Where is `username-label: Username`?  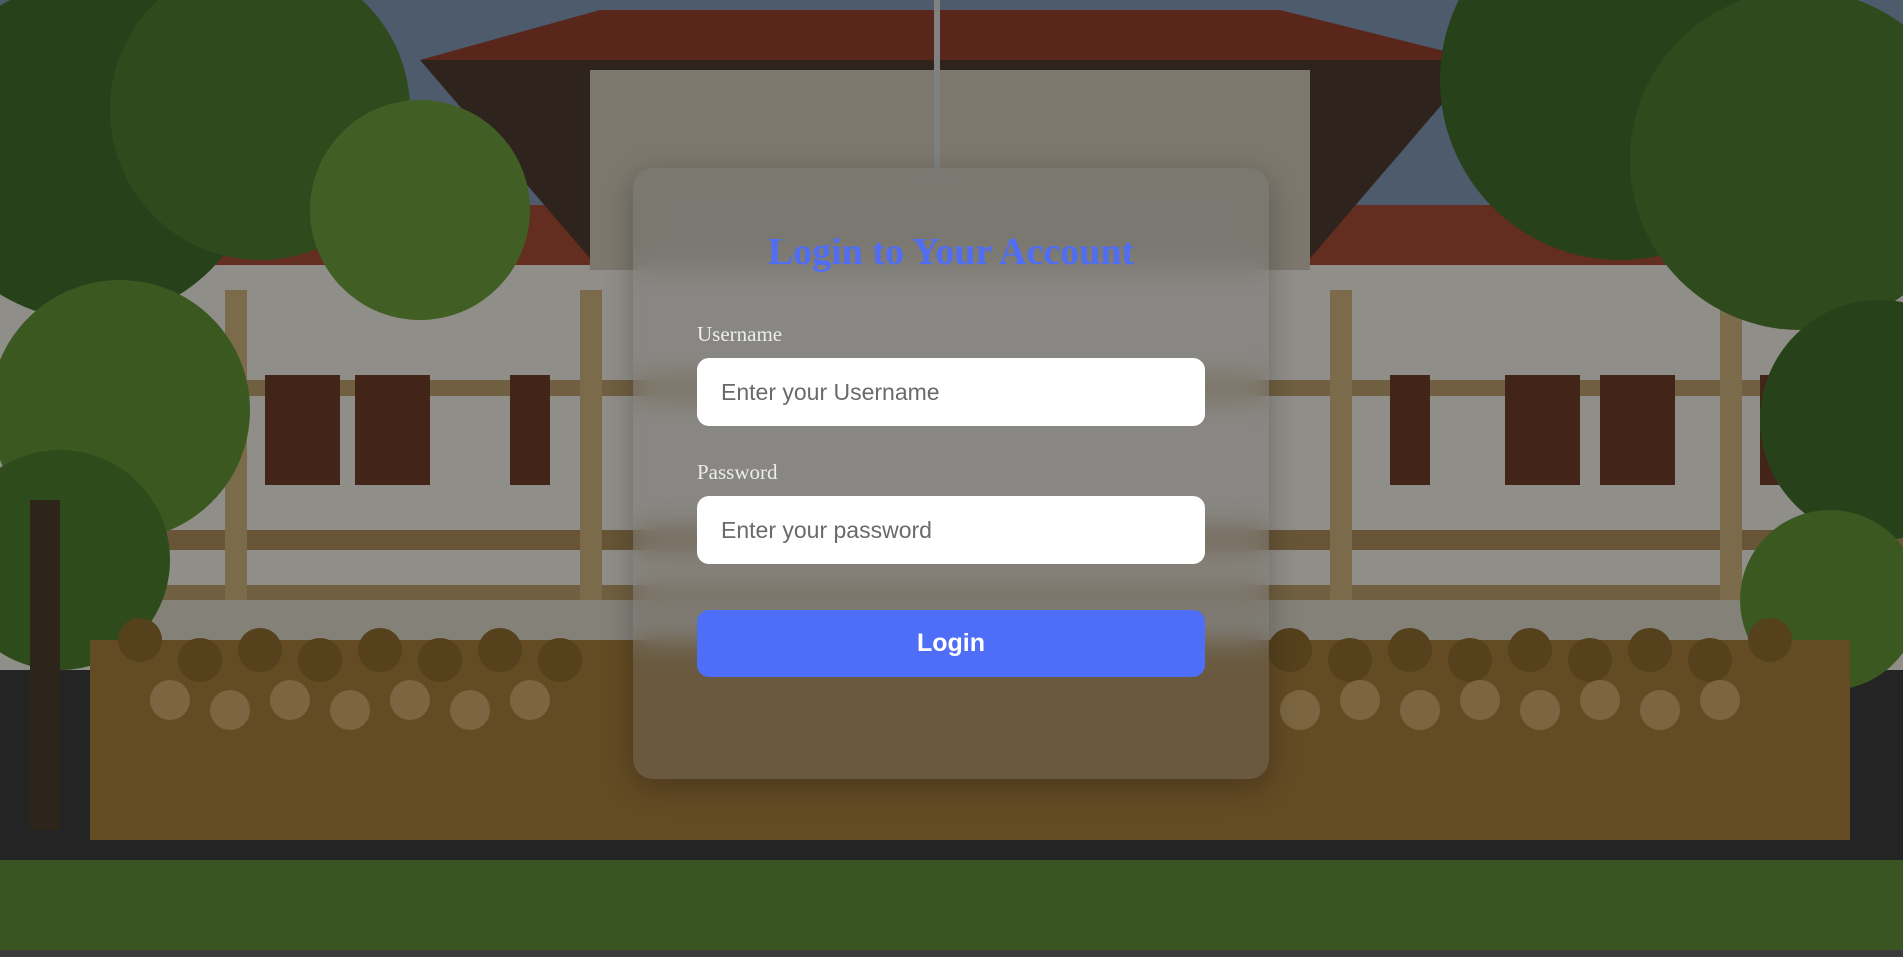
username-label: Username is located at coordinates (740, 334).